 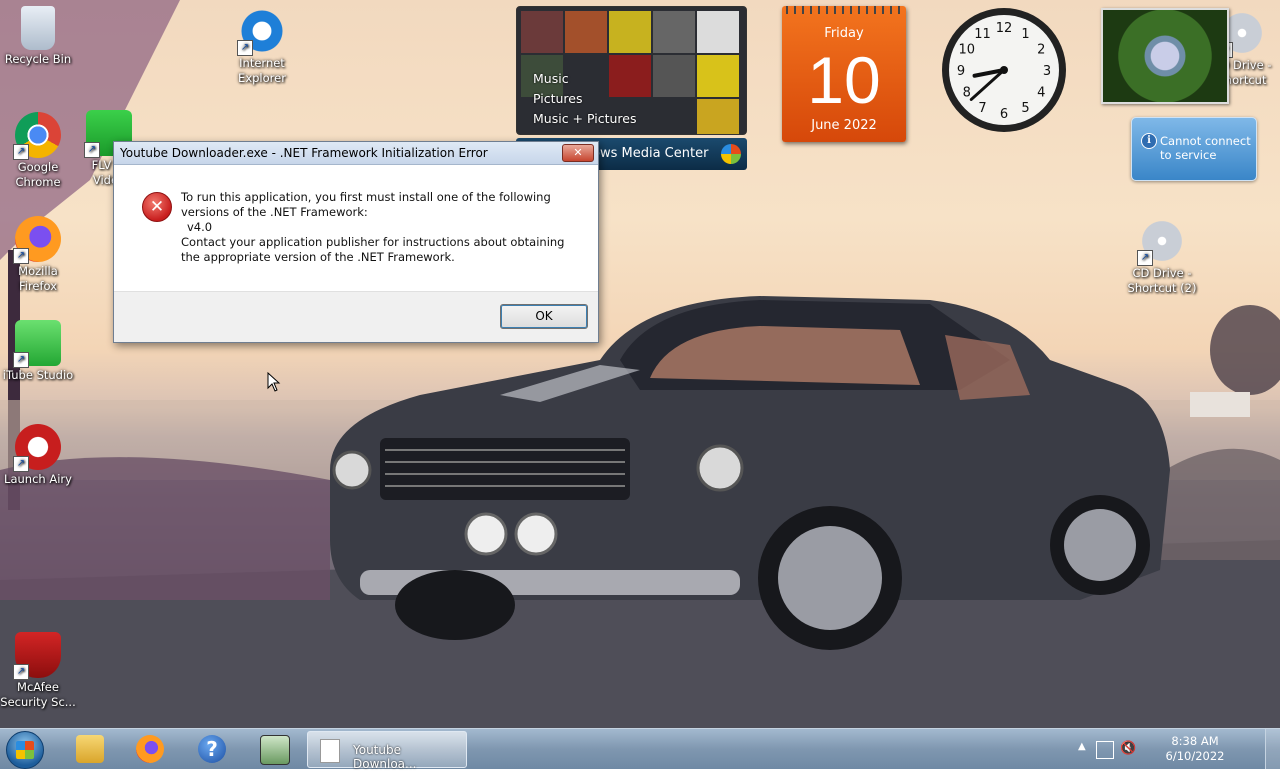 What do you see at coordinates (1041, 93) in the screenshot?
I see `clock-numeral: 4` at bounding box center [1041, 93].